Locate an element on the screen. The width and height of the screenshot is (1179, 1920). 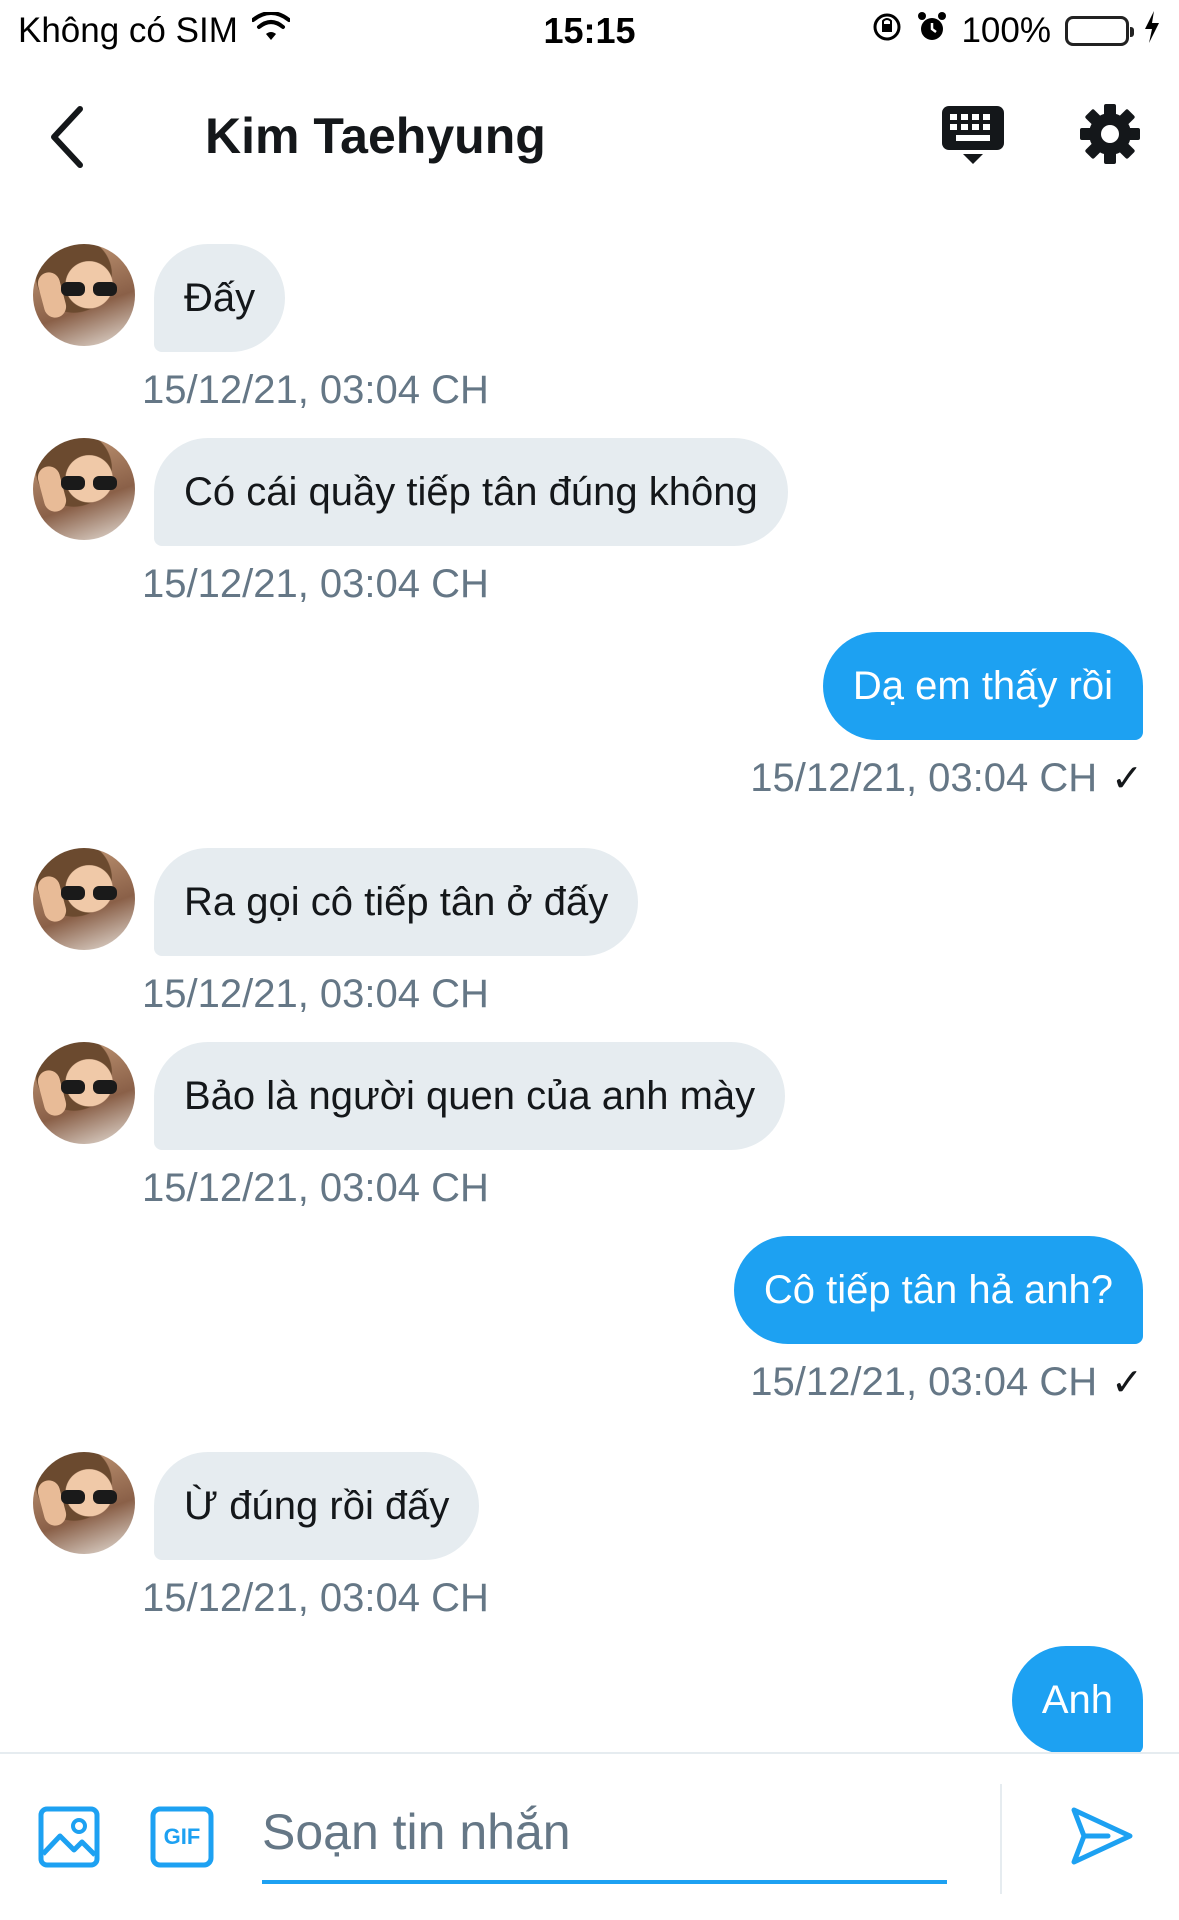
settings-button is located at coordinates (1110, 134).